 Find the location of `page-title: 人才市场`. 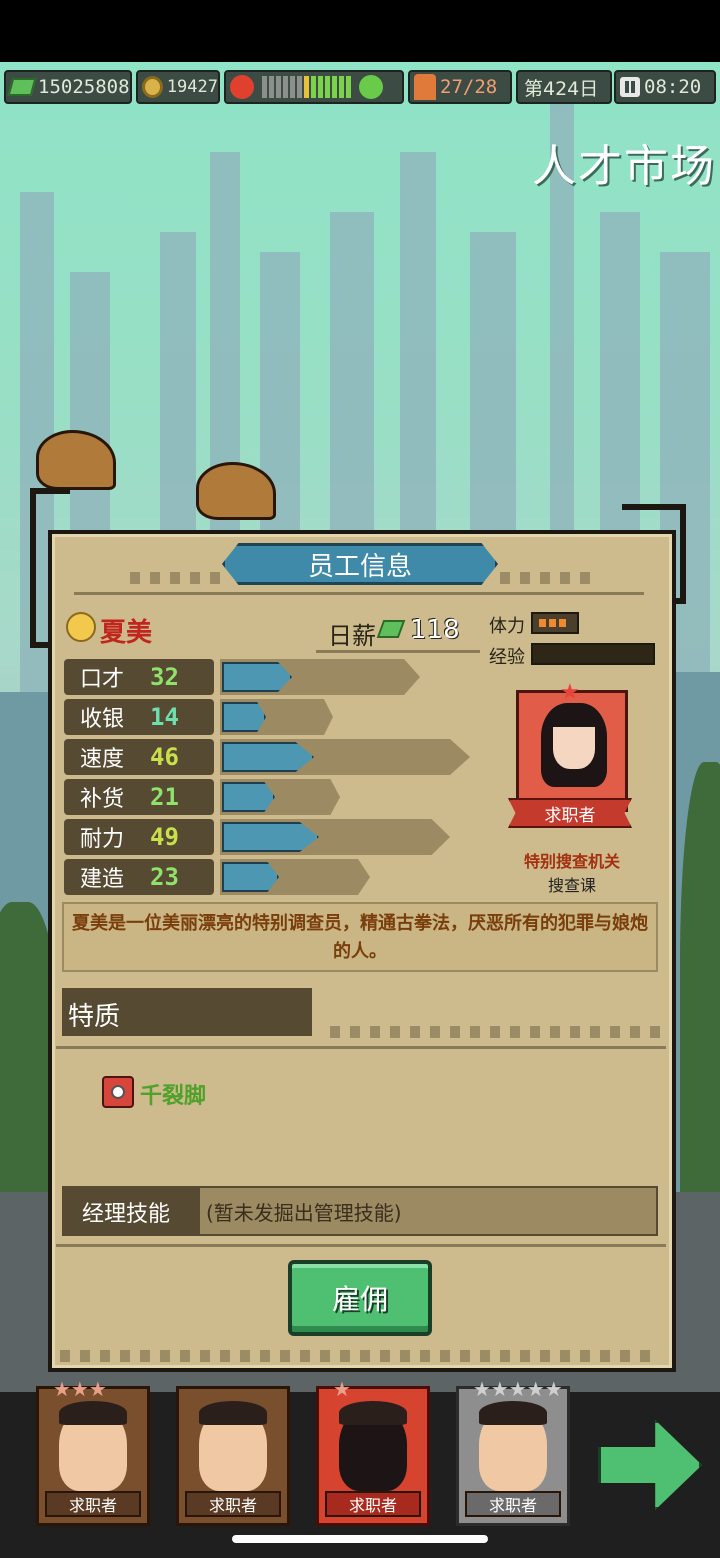

page-title: 人才市场 is located at coordinates (624, 166).